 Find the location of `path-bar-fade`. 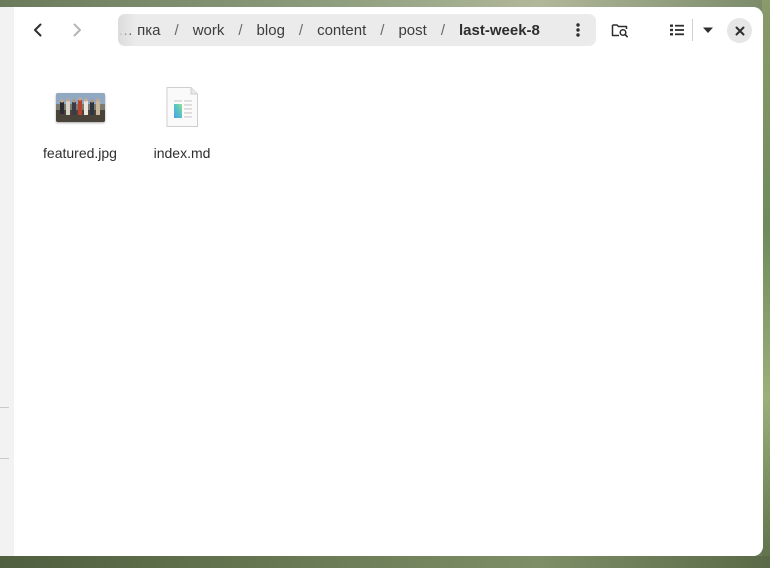

path-bar-fade is located at coordinates (127, 30).